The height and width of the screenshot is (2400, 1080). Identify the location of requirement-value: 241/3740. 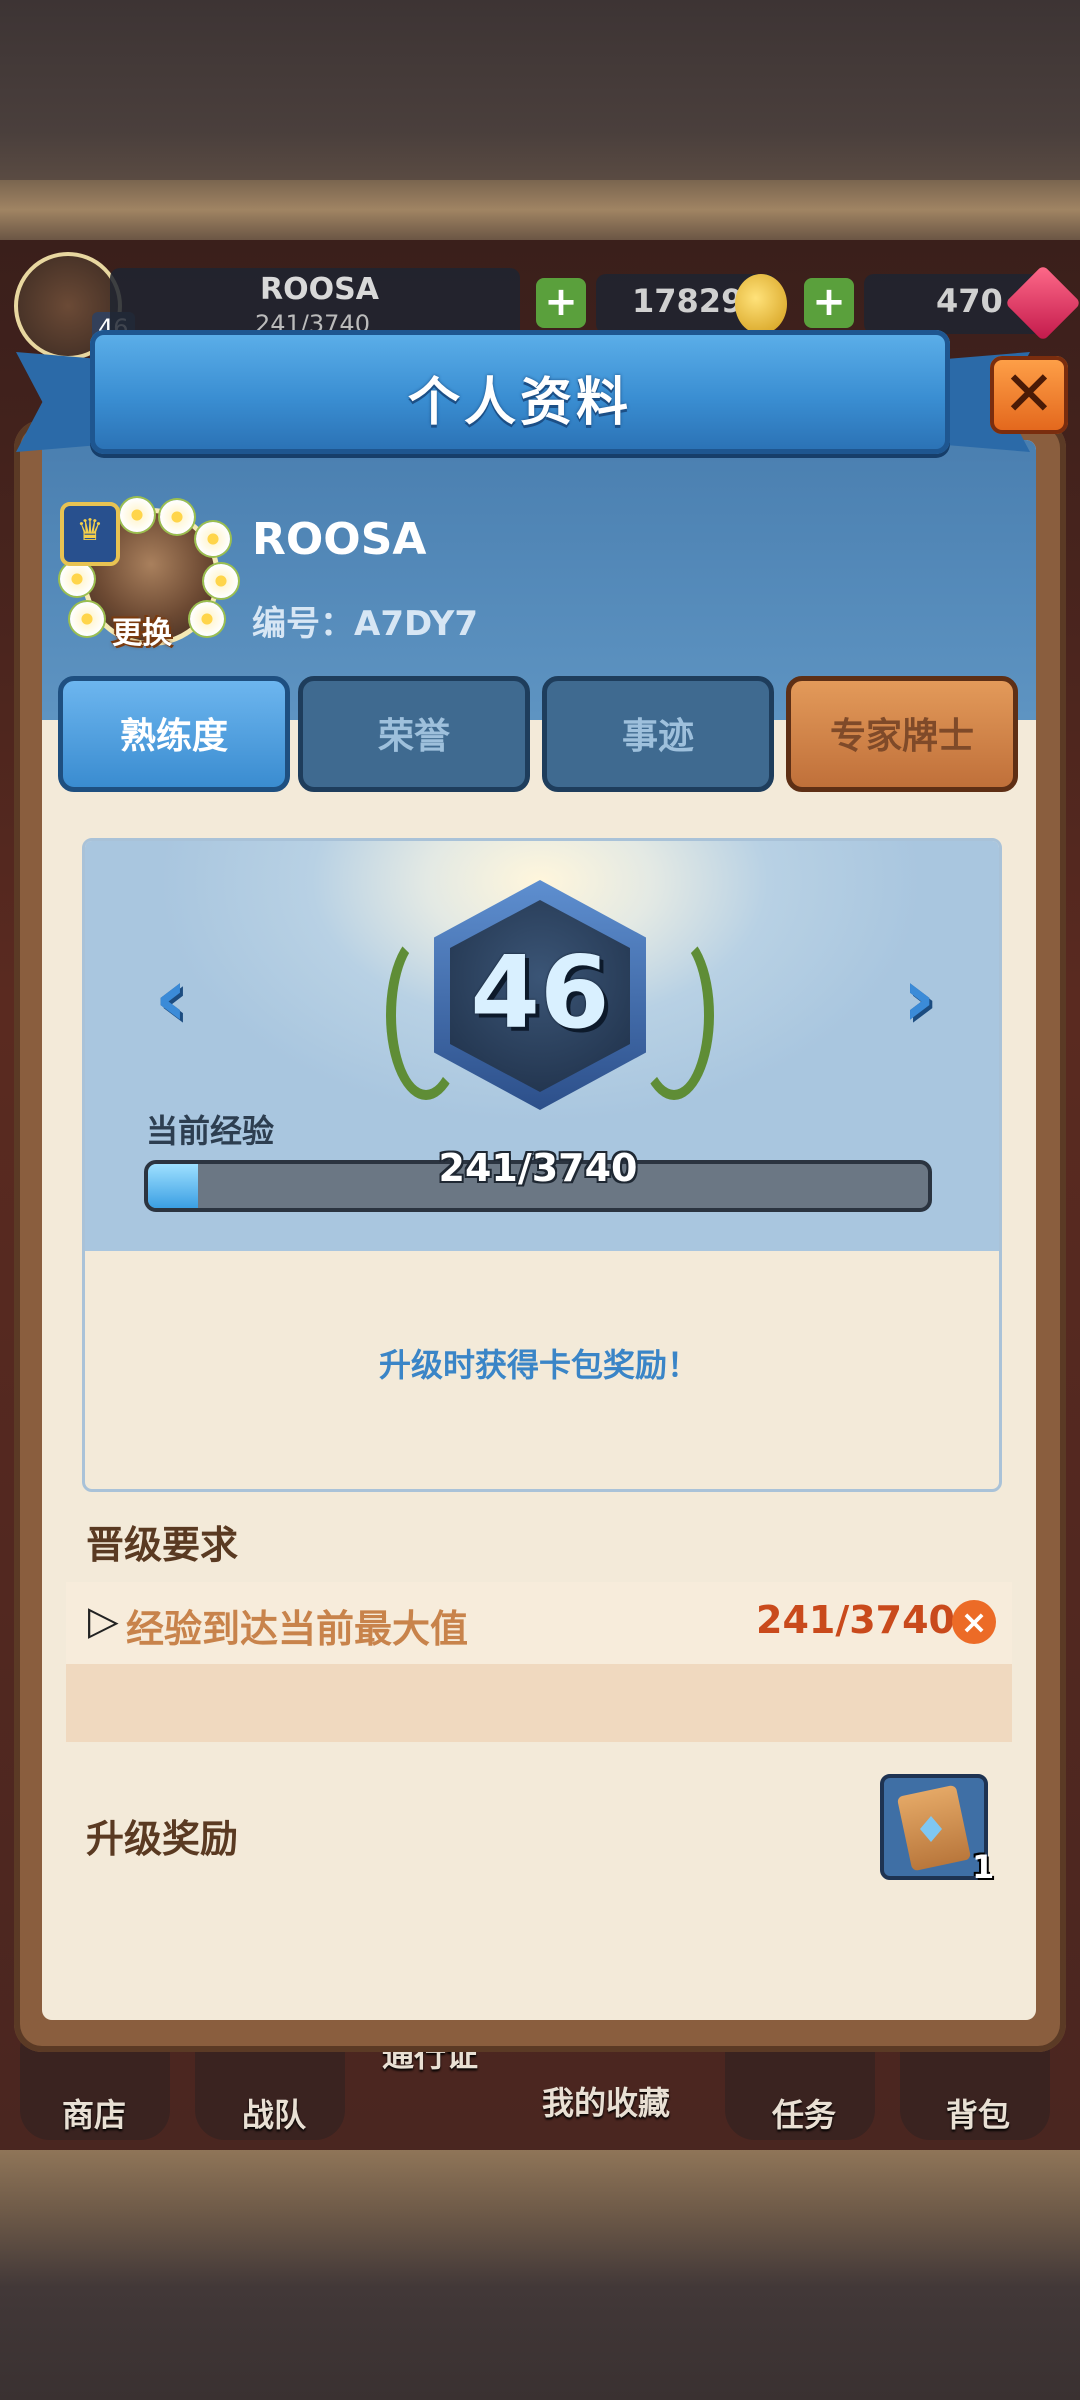
(855, 1620).